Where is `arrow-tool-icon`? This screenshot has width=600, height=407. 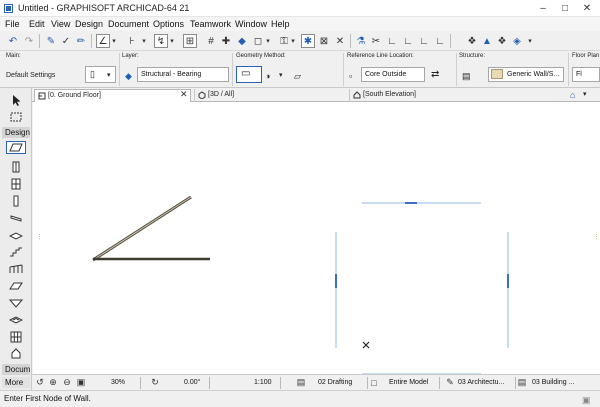
arrow-tool-icon is located at coordinates (16, 100).